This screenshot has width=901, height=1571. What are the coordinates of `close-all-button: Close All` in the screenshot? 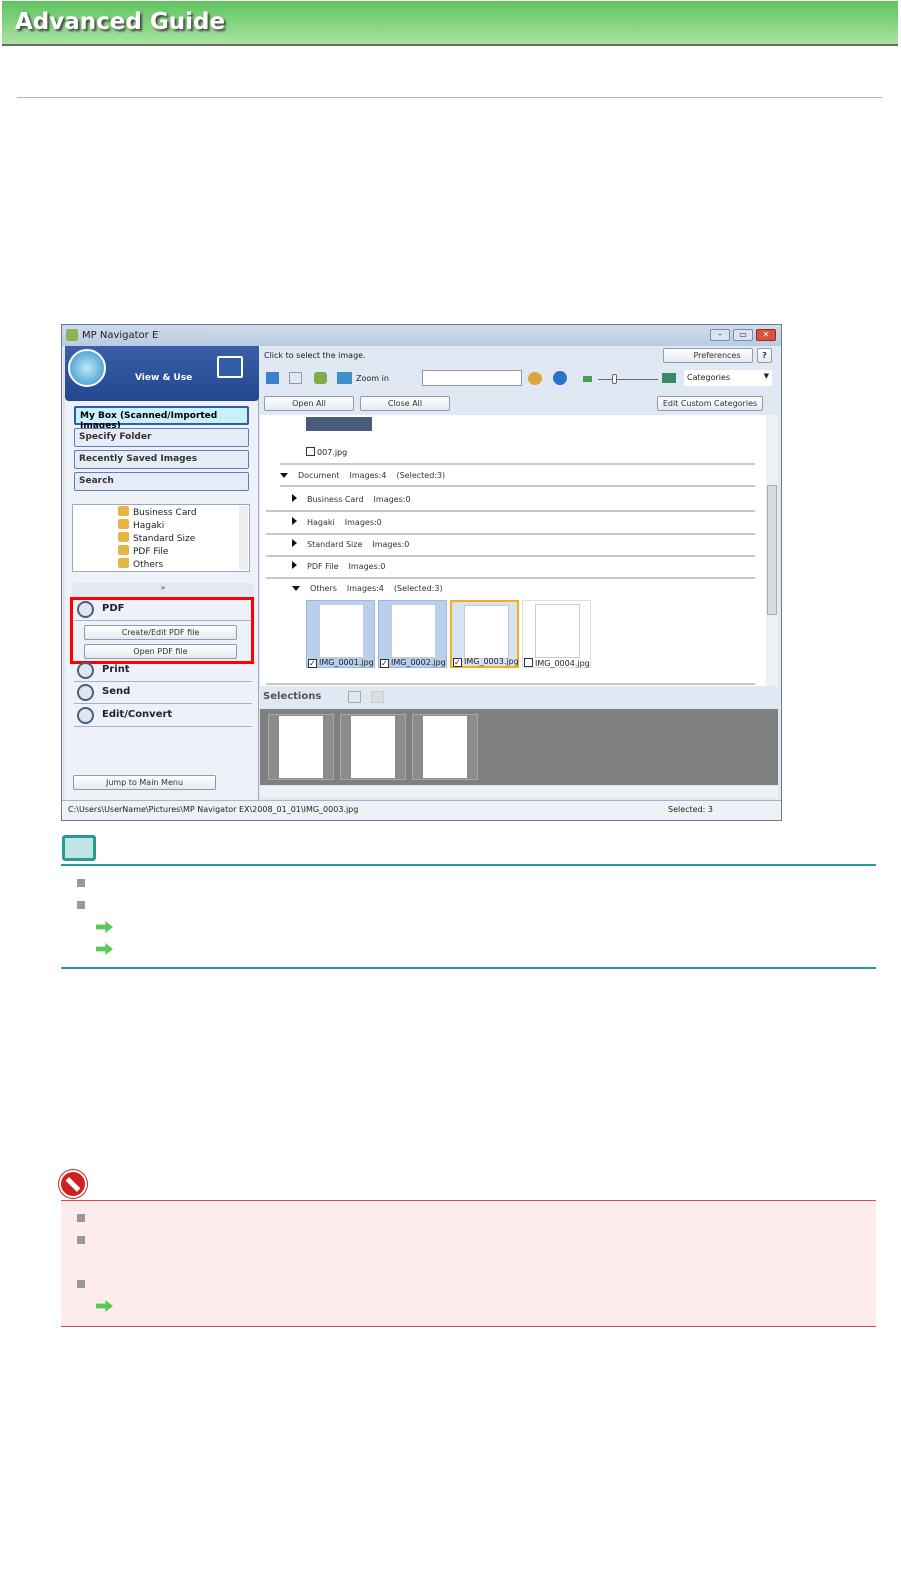 It's located at (405, 403).